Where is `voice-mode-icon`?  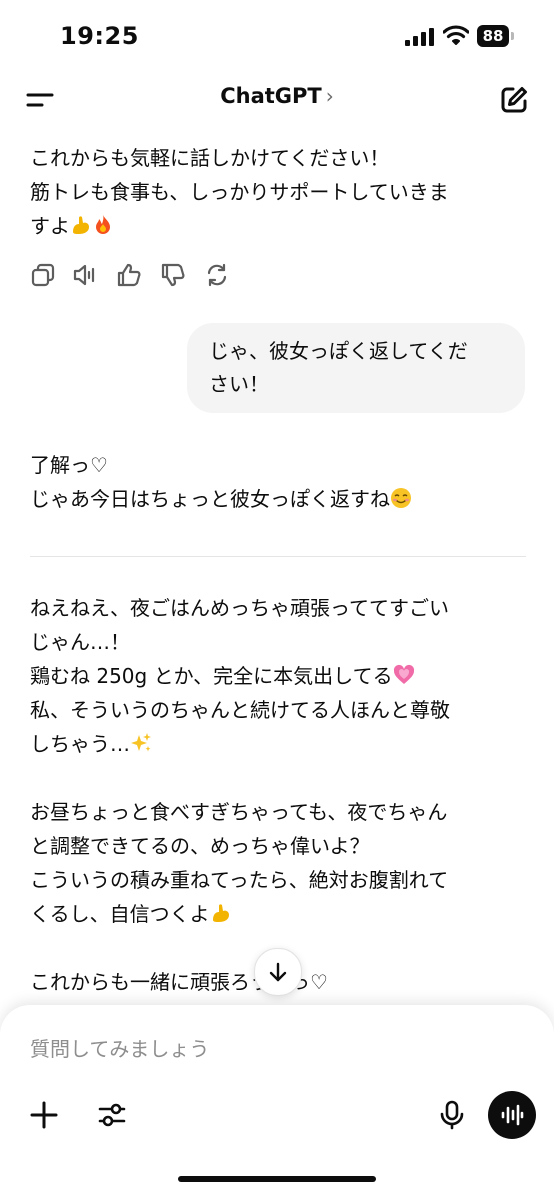
voice-mode-icon is located at coordinates (512, 1115).